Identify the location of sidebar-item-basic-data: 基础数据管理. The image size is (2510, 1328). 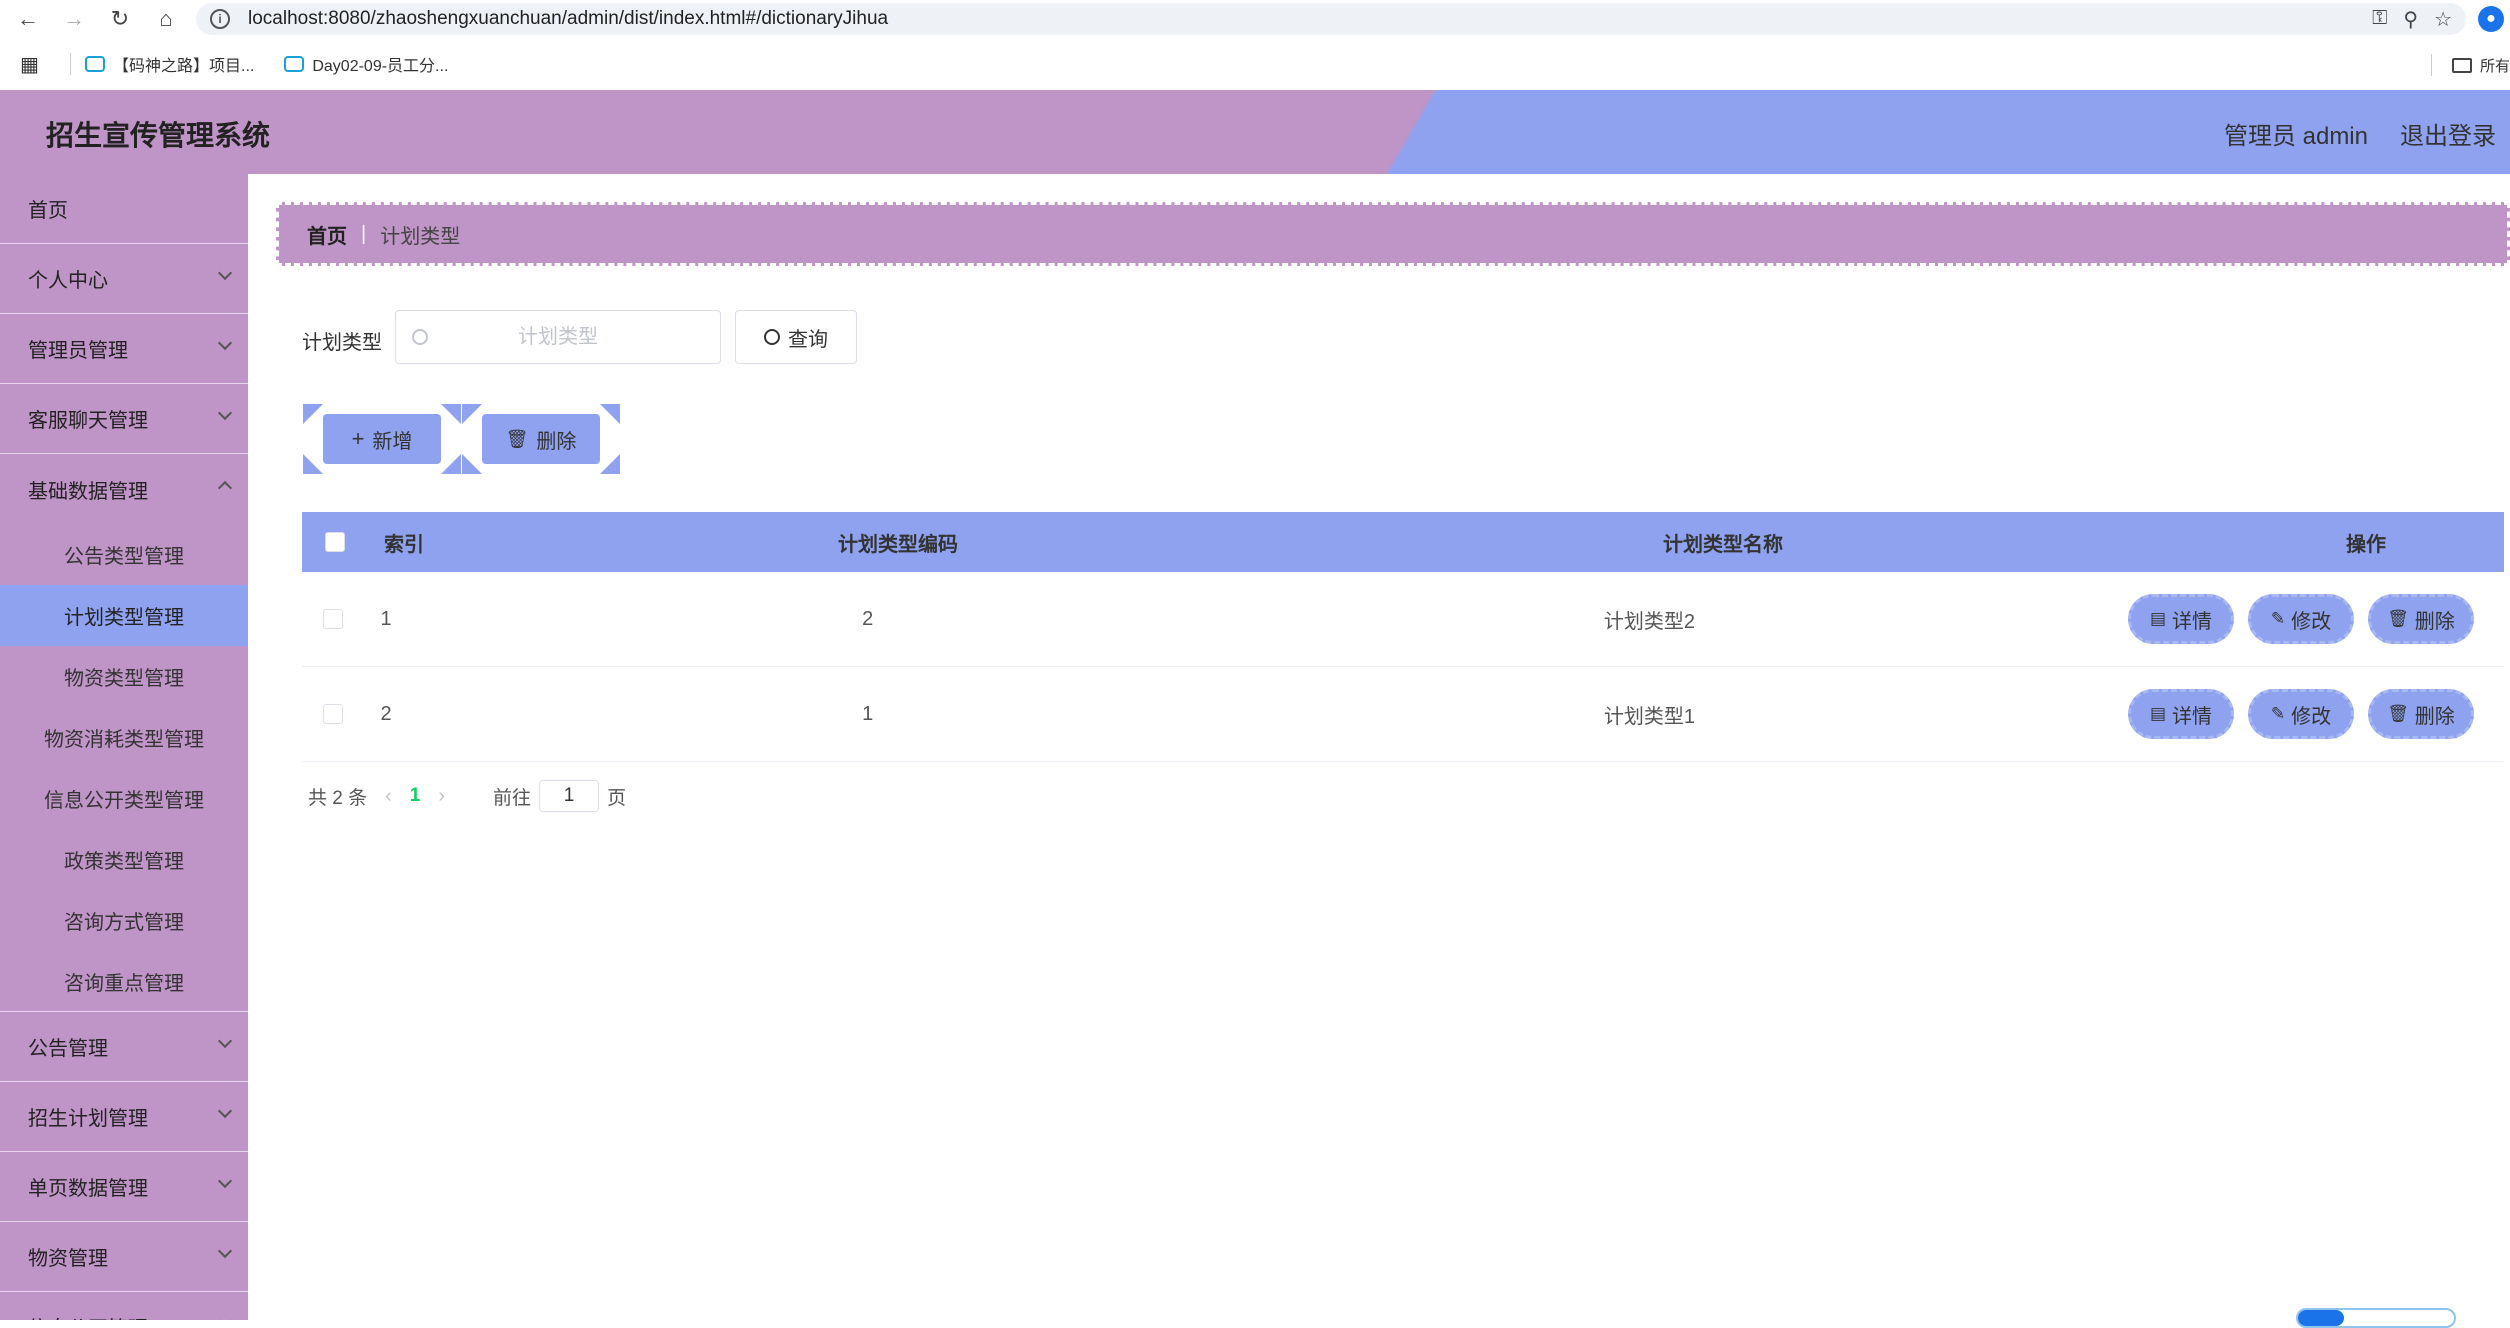
(124, 489).